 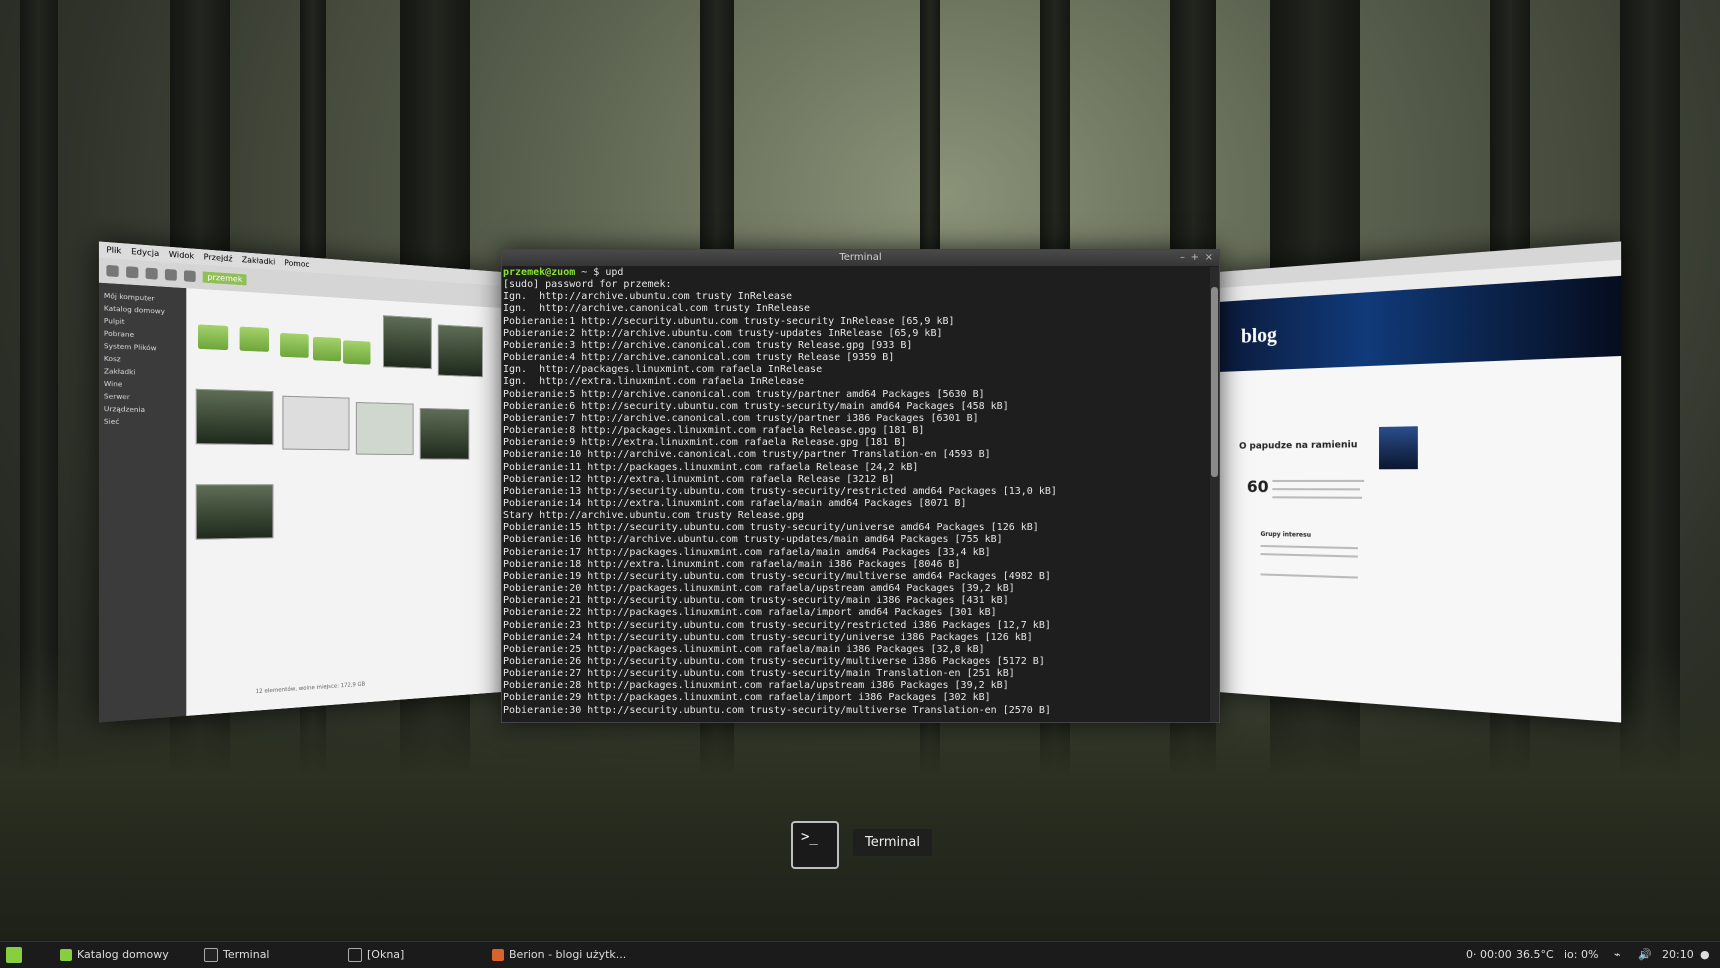 I want to click on minimize-icon: –, so click(x=1182, y=258).